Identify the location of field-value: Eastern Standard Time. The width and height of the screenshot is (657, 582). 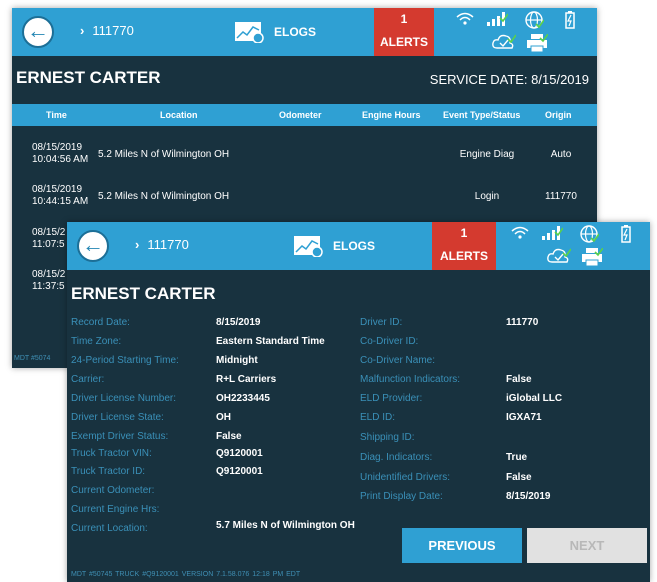
(270, 341).